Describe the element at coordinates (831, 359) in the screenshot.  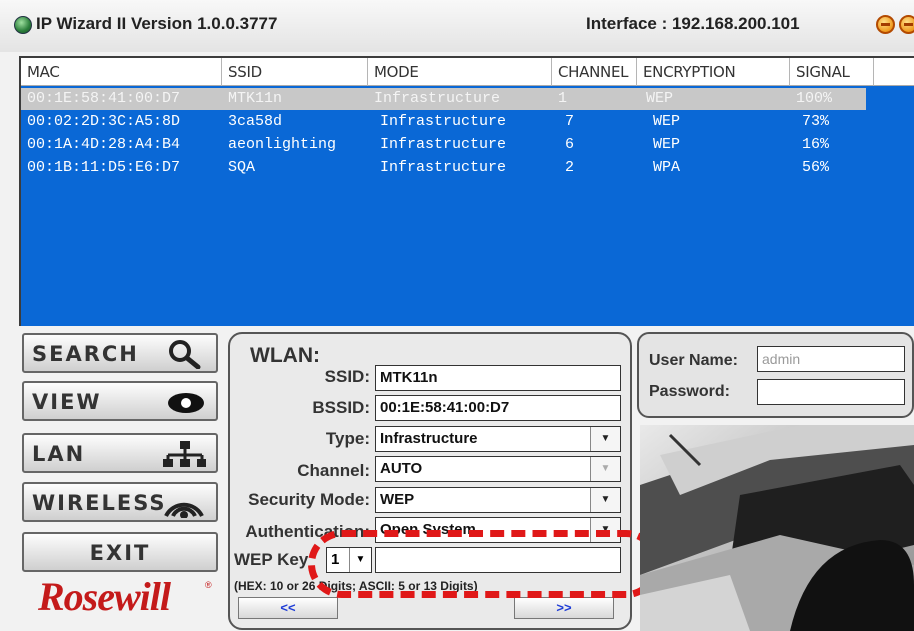
I see `username-input: admin` at that location.